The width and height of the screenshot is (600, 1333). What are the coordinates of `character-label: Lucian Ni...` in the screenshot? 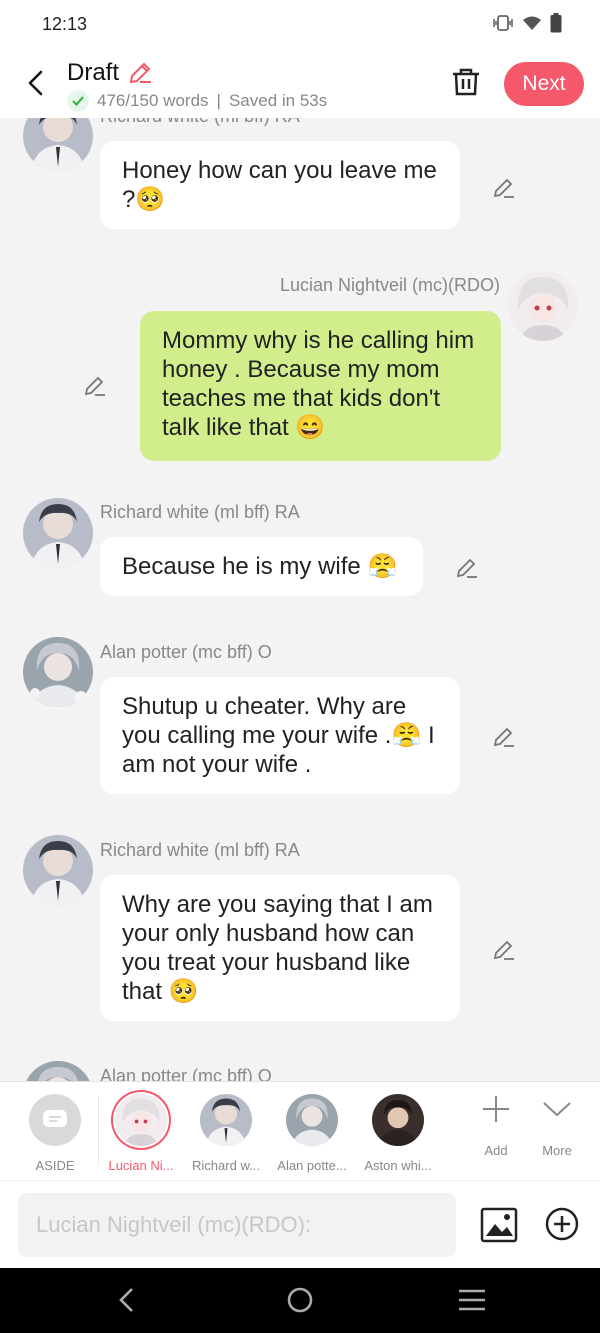 It's located at (141, 1165).